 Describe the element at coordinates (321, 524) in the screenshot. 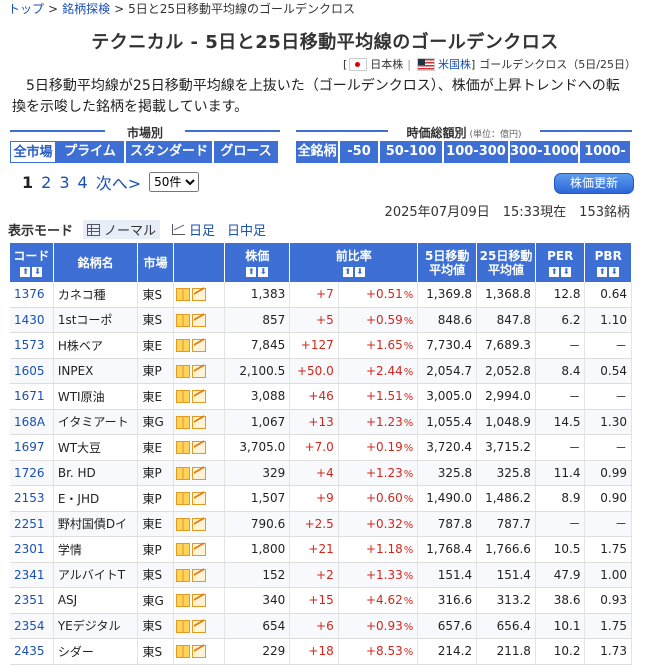

I see `table-row: 2251 野村国債Dイ 東E 790.6 +2.5 +0.32% 787.8 787.7 －－` at that location.